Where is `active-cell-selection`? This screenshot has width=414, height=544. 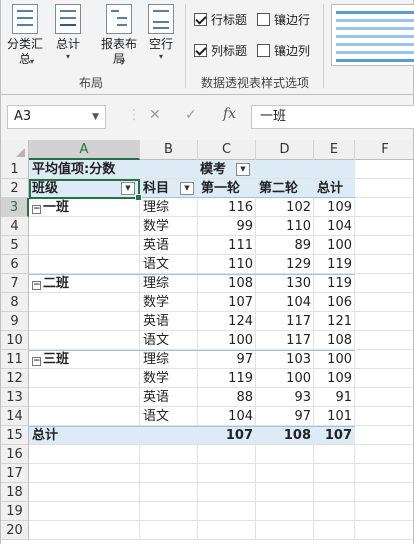 active-cell-selection is located at coordinates (85, 190).